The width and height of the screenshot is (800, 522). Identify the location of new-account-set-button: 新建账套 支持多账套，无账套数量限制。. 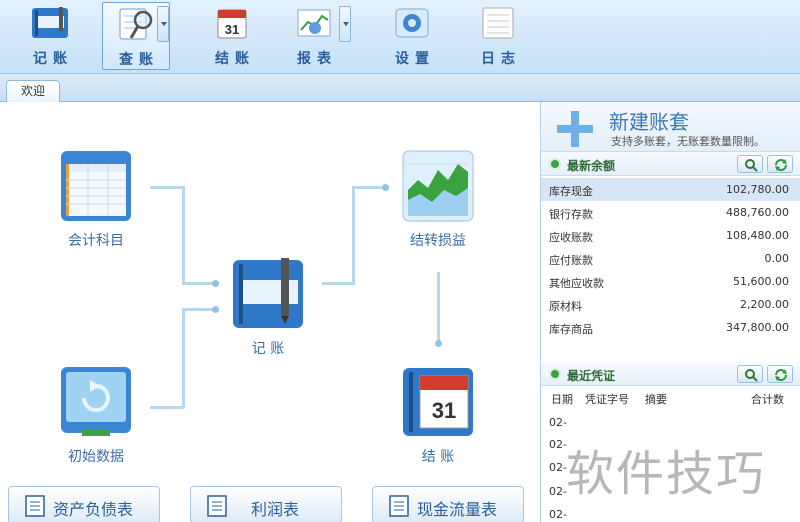
(670, 127).